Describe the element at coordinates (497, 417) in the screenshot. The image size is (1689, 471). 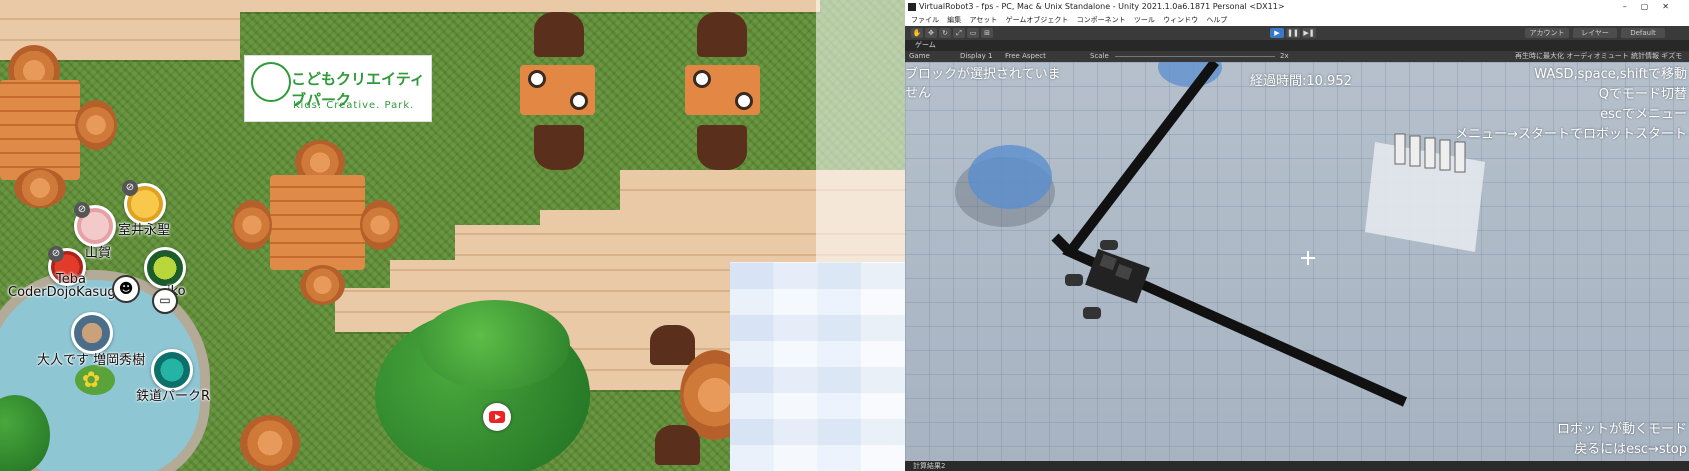
I see `youtube-icon` at that location.